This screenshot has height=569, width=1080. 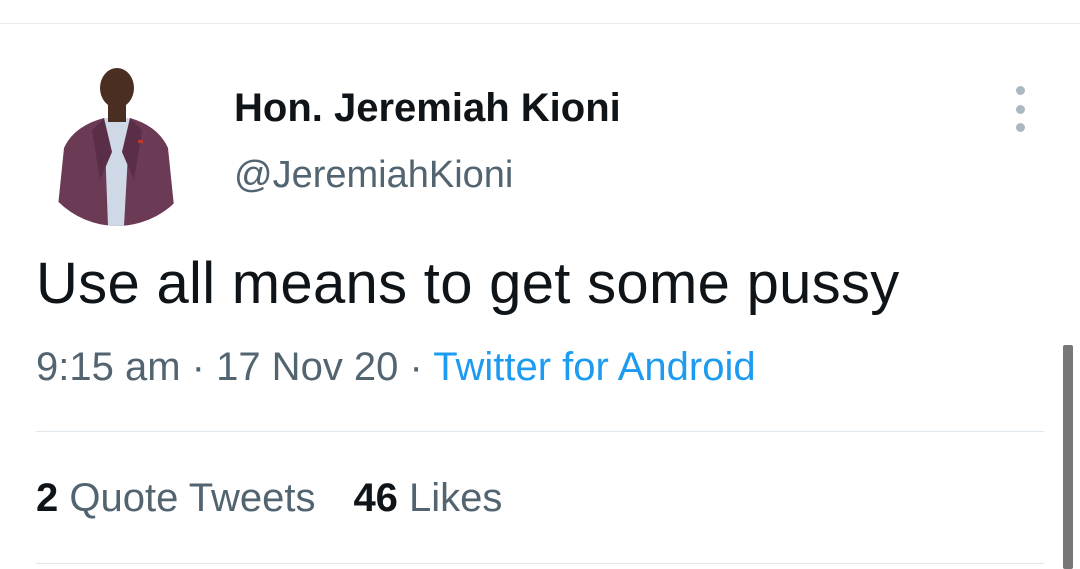 I want to click on top-divider, so click(x=540, y=23).